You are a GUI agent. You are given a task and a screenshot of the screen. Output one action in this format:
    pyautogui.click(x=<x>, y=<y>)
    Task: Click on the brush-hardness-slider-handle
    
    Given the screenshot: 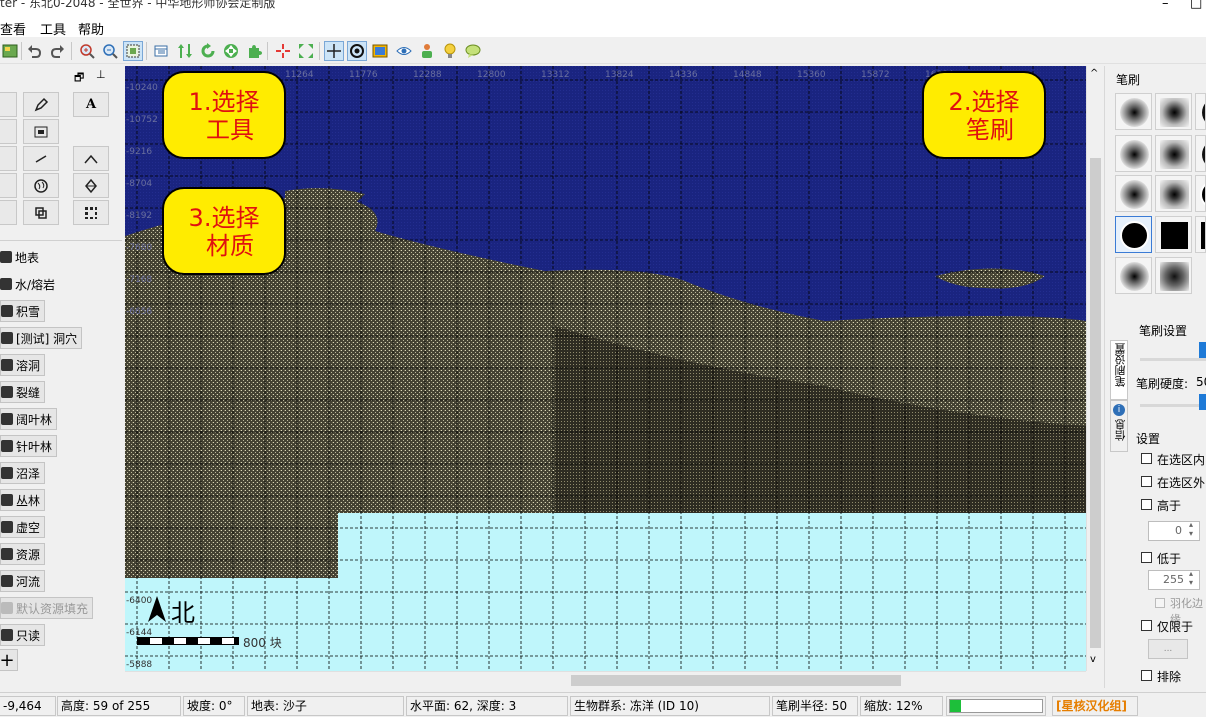 What is the action you would take?
    pyautogui.click(x=1202, y=402)
    